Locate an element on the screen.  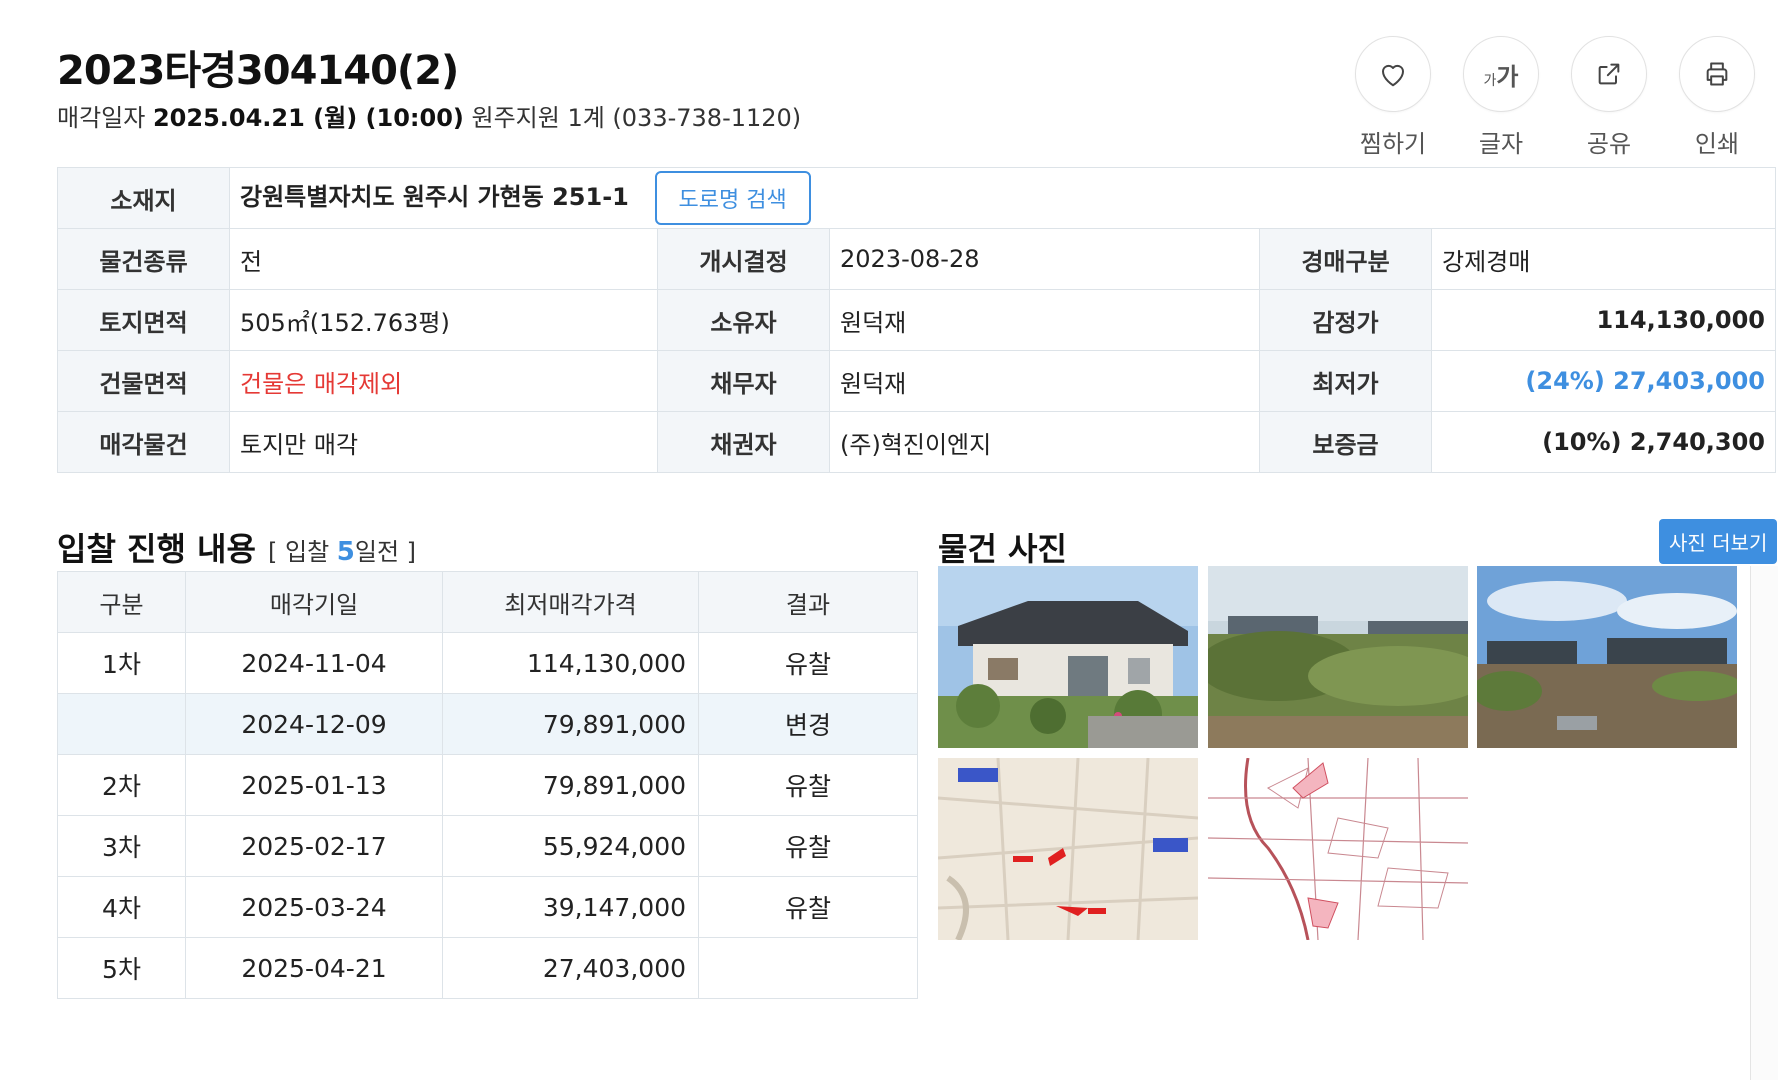
sale-date-label: 매각일자 is located at coordinates (101, 118).